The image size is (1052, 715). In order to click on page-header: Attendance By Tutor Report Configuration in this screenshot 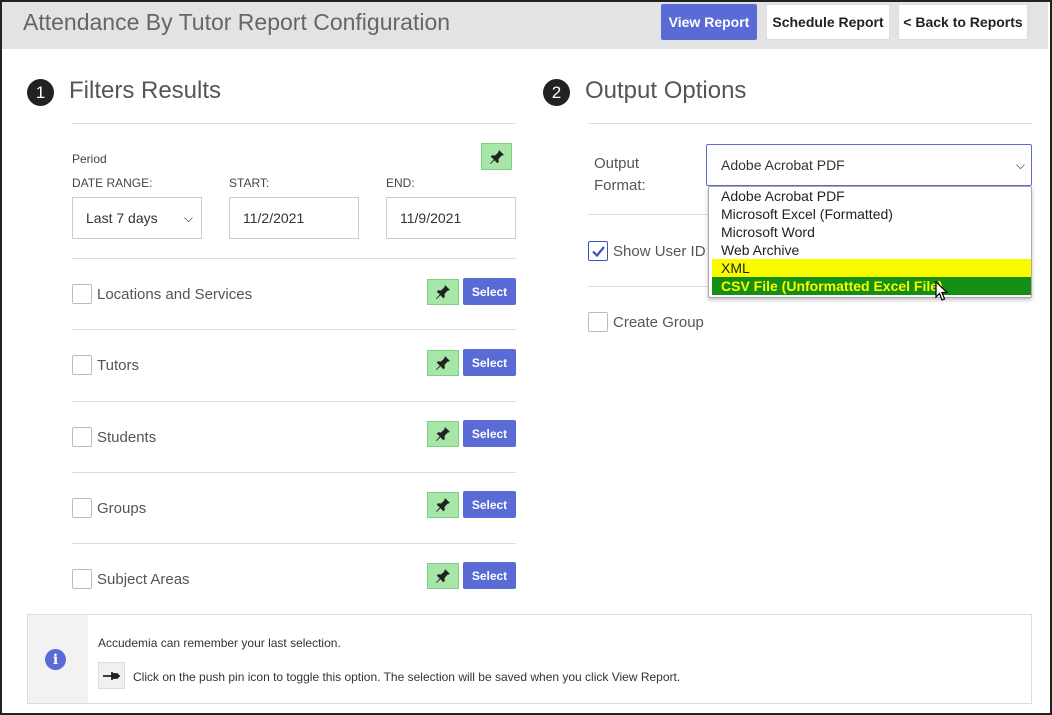, I will do `click(525, 25)`.